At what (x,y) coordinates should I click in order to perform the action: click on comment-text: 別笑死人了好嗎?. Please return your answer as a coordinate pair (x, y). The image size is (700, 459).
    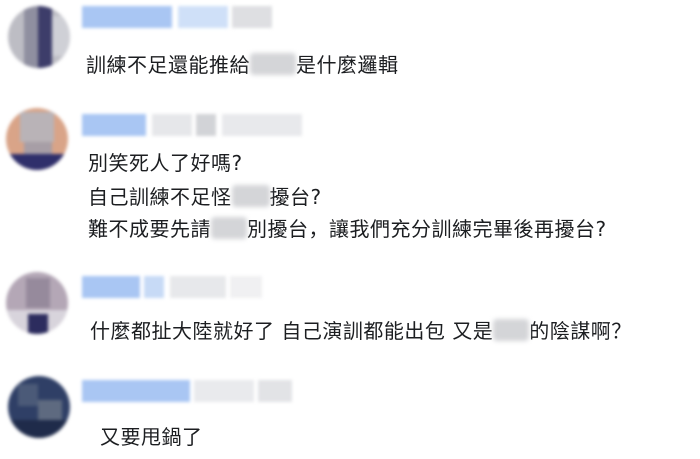
    Looking at the image, I should click on (165, 163).